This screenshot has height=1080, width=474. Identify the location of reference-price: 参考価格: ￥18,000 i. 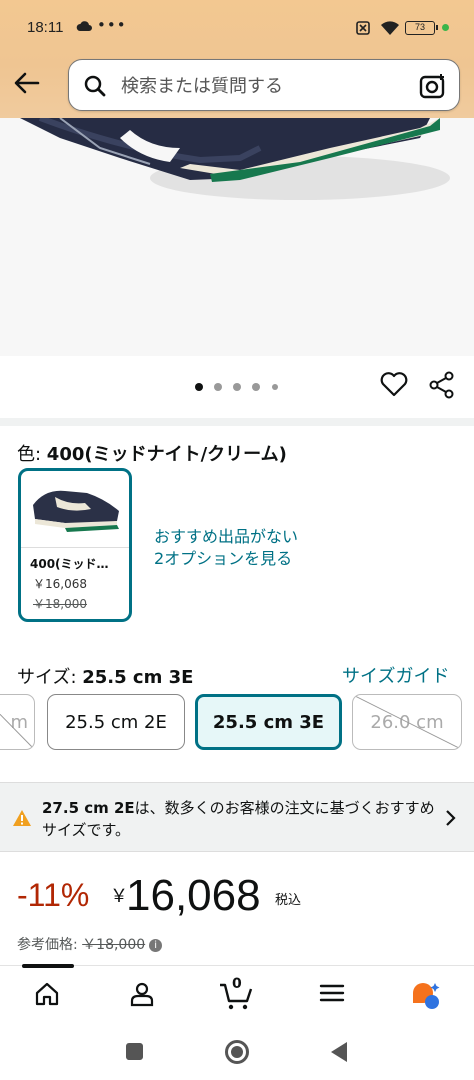
(90, 944).